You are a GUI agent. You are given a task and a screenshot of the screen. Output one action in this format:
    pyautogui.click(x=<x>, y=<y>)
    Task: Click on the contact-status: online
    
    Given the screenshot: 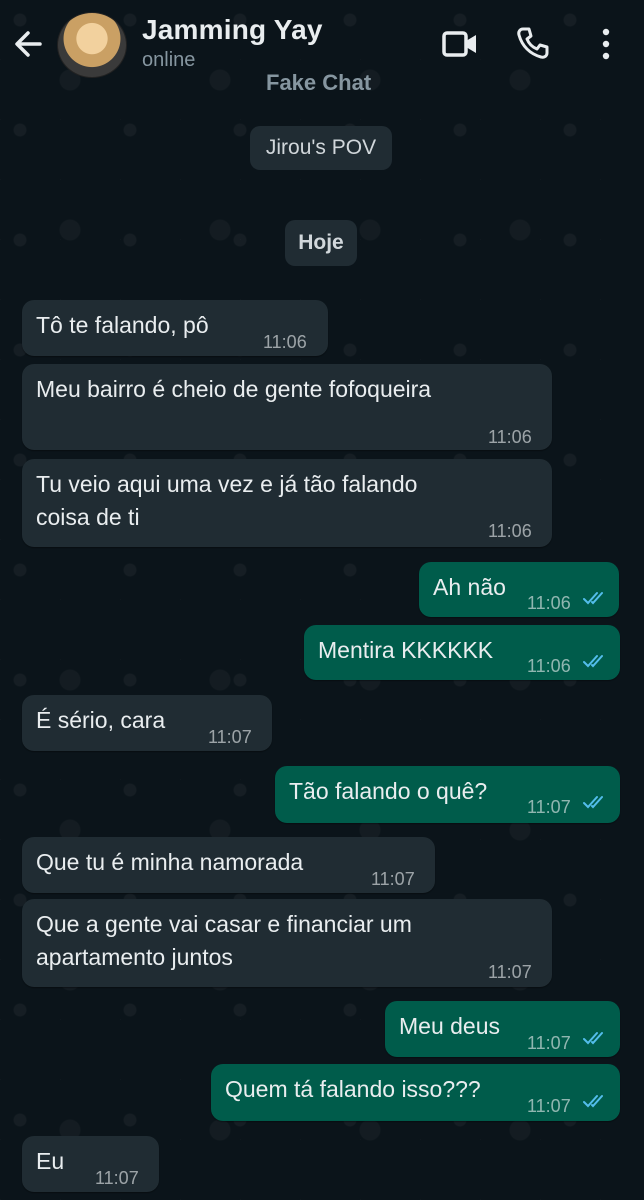 What is the action you would take?
    pyautogui.click(x=169, y=60)
    